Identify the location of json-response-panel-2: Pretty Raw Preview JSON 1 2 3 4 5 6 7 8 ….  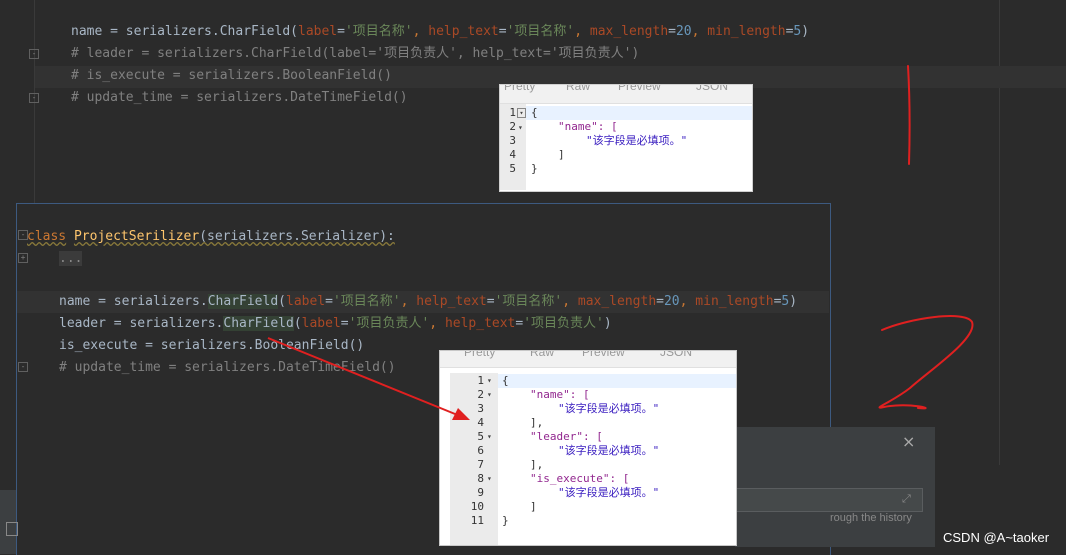
(588, 448).